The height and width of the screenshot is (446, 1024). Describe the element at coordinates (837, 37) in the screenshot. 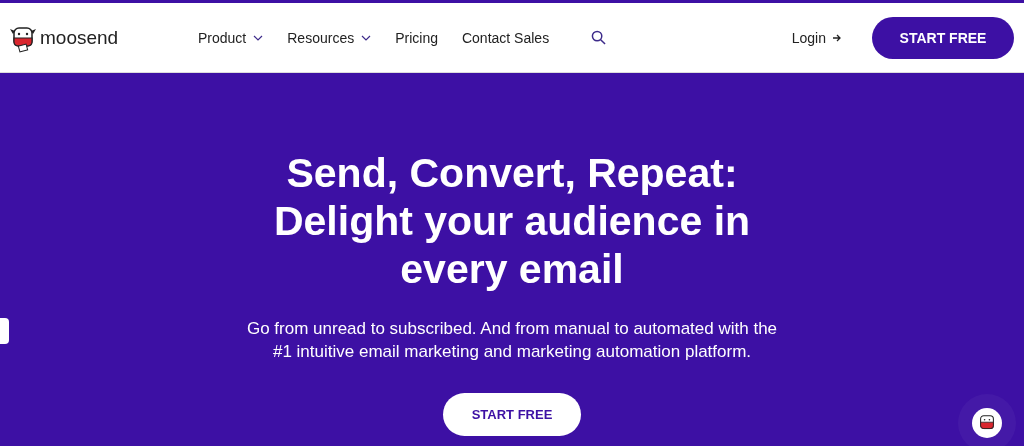

I see `arrow-right-icon` at that location.